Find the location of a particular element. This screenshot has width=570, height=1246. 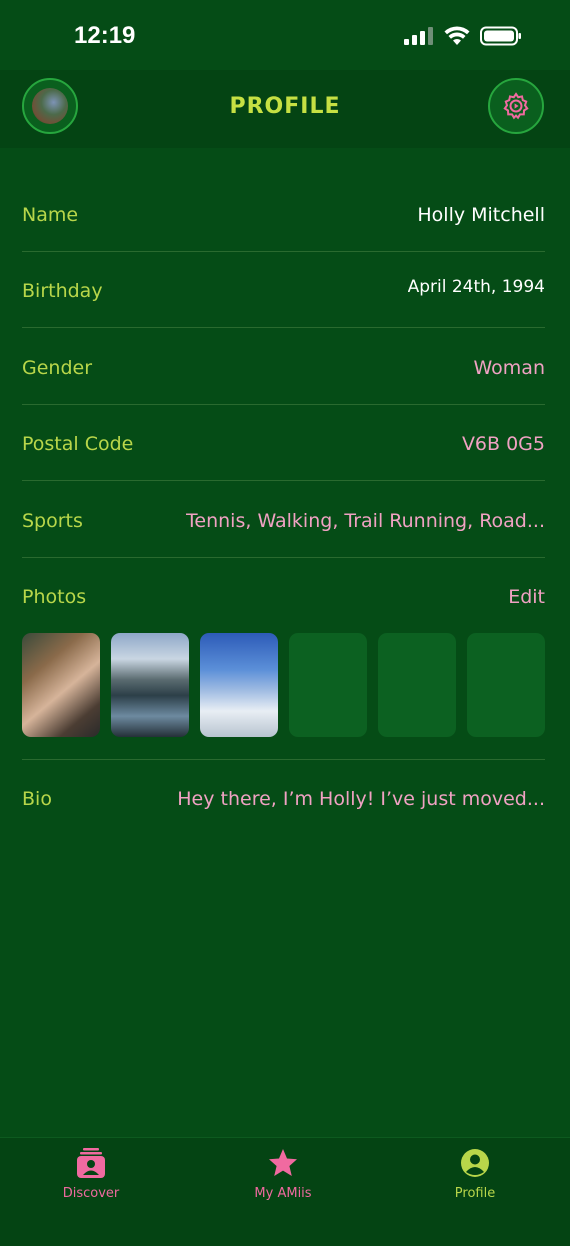

gender-row: Gender Woman is located at coordinates (283, 367).